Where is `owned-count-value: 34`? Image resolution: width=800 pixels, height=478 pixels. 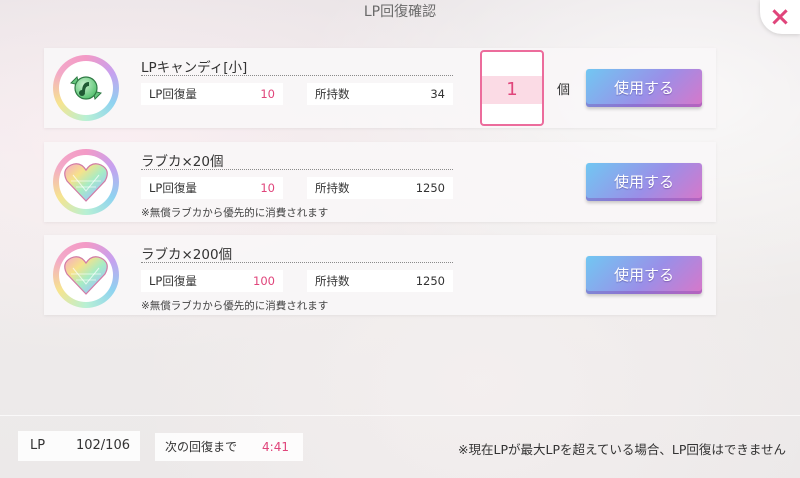
owned-count-value: 34 is located at coordinates (437, 94).